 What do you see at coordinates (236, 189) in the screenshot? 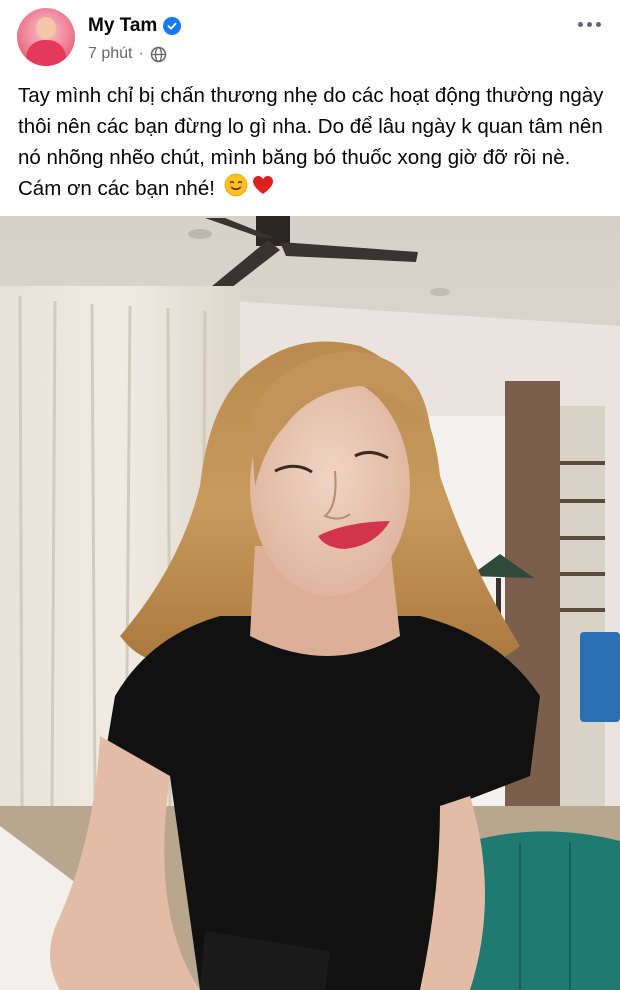
I see `smiling-face-emoji` at bounding box center [236, 189].